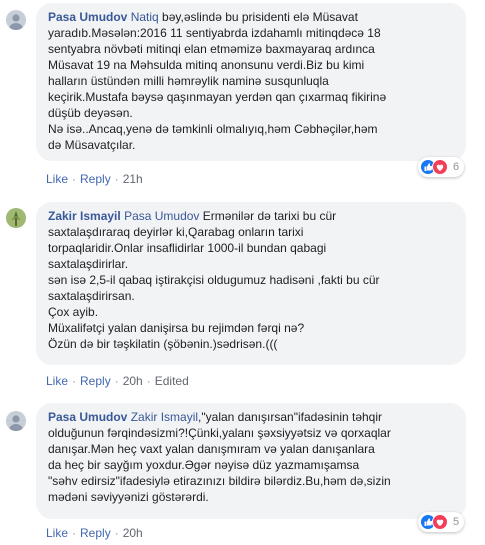 The width and height of the screenshot is (485, 545). Describe the element at coordinates (161, 216) in the screenshot. I see `mentioned-user: Pasa Umudov` at that location.